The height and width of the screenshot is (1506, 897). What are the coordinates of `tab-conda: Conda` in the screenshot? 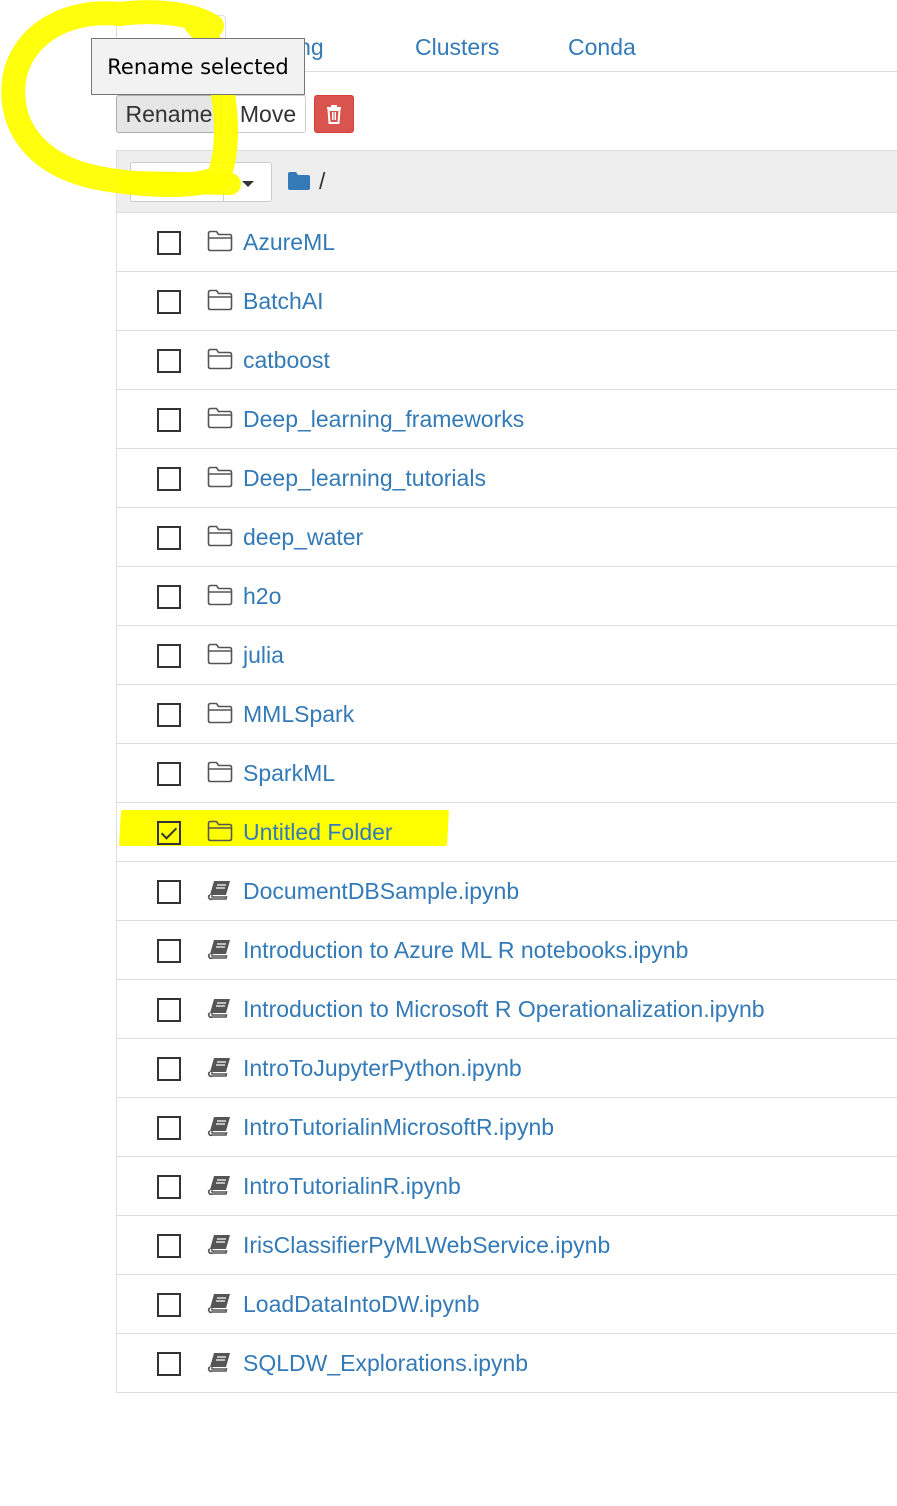 It's located at (602, 47).